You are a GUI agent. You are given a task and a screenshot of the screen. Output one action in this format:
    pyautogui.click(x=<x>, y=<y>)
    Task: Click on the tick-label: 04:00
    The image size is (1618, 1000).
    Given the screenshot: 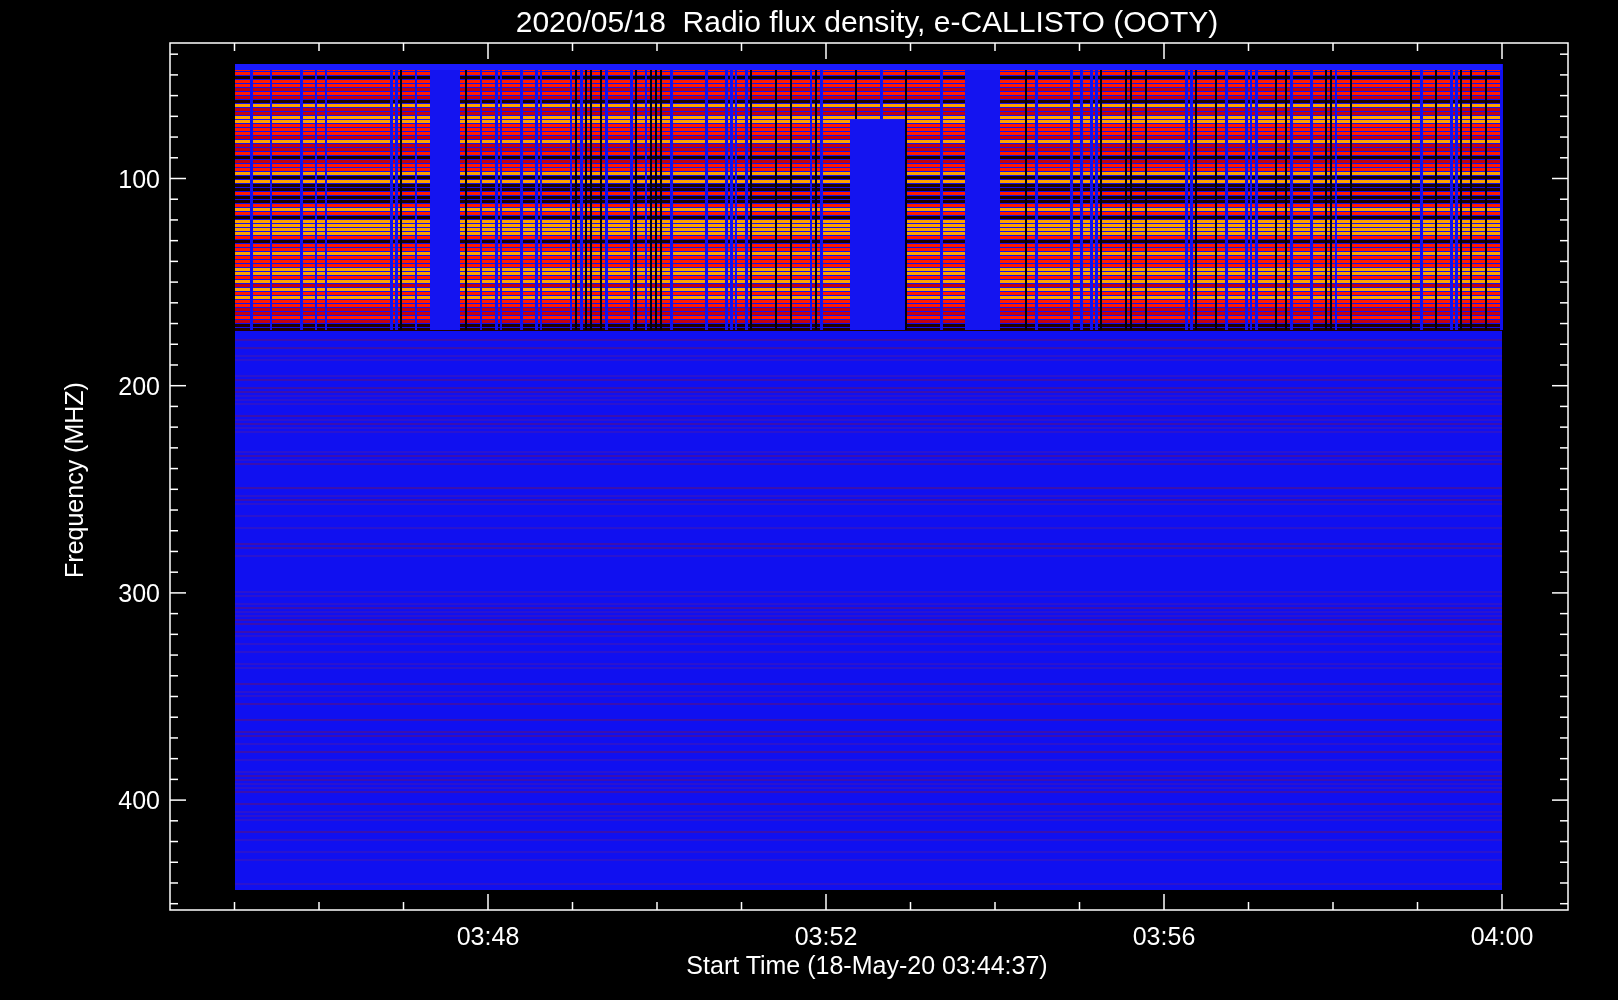 What is the action you would take?
    pyautogui.click(x=1502, y=936)
    